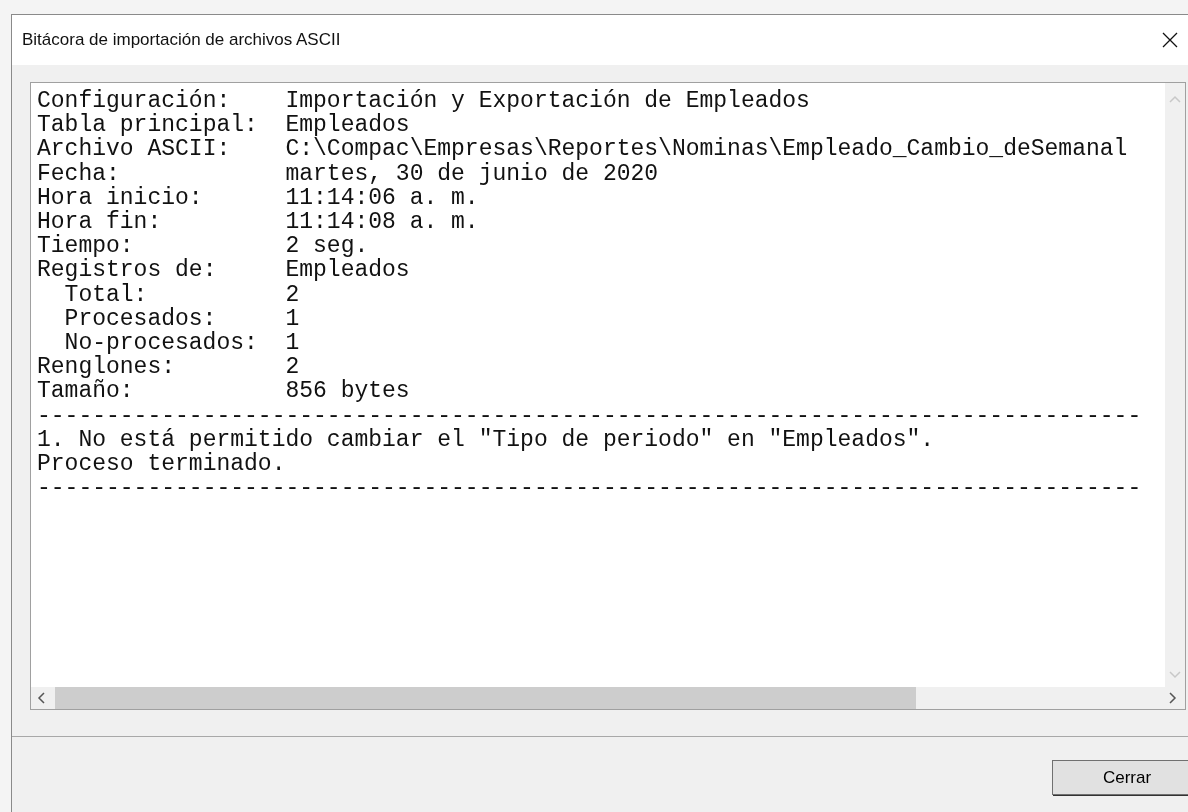 This screenshot has width=1188, height=812. I want to click on field-value: 11:14:08 a. m., so click(382, 222).